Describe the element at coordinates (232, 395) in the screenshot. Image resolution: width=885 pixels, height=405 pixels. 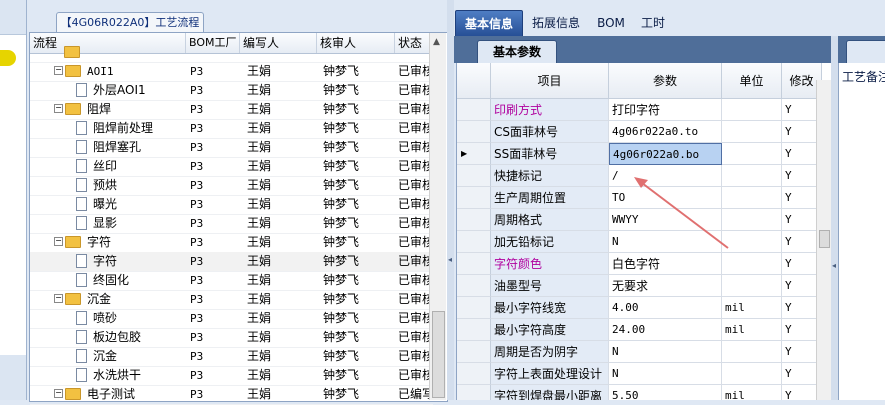
I see `tree-row: − 电子测试 P3 王娟 钟梦飞 已编写` at that location.